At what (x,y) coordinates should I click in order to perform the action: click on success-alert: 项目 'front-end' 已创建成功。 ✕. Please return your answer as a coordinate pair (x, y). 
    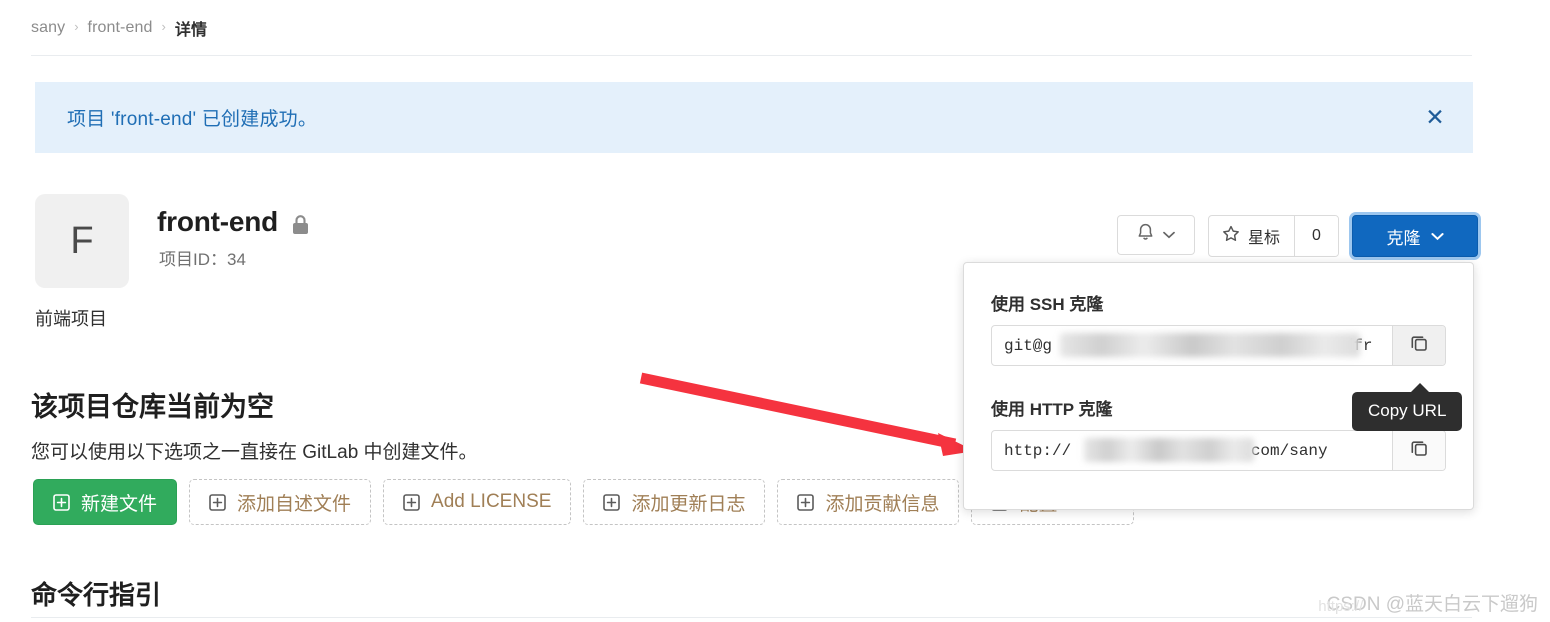
    Looking at the image, I should click on (754, 117).